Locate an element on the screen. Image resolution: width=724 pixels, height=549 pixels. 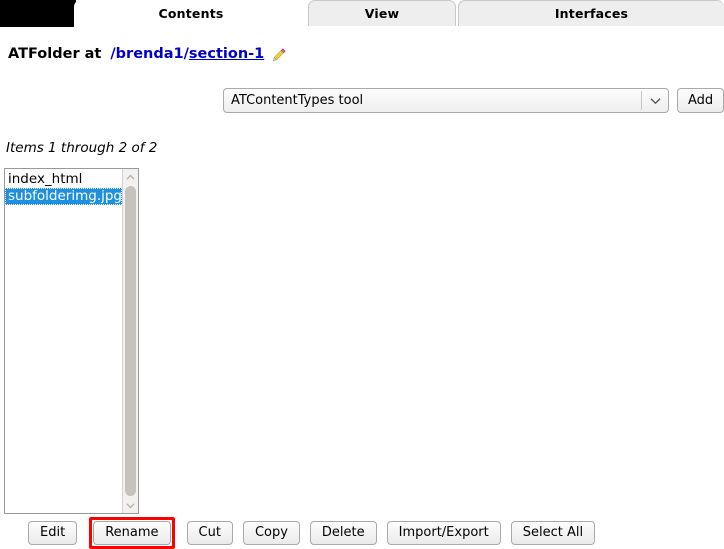
tab-bar-background is located at coordinates (38, 13).